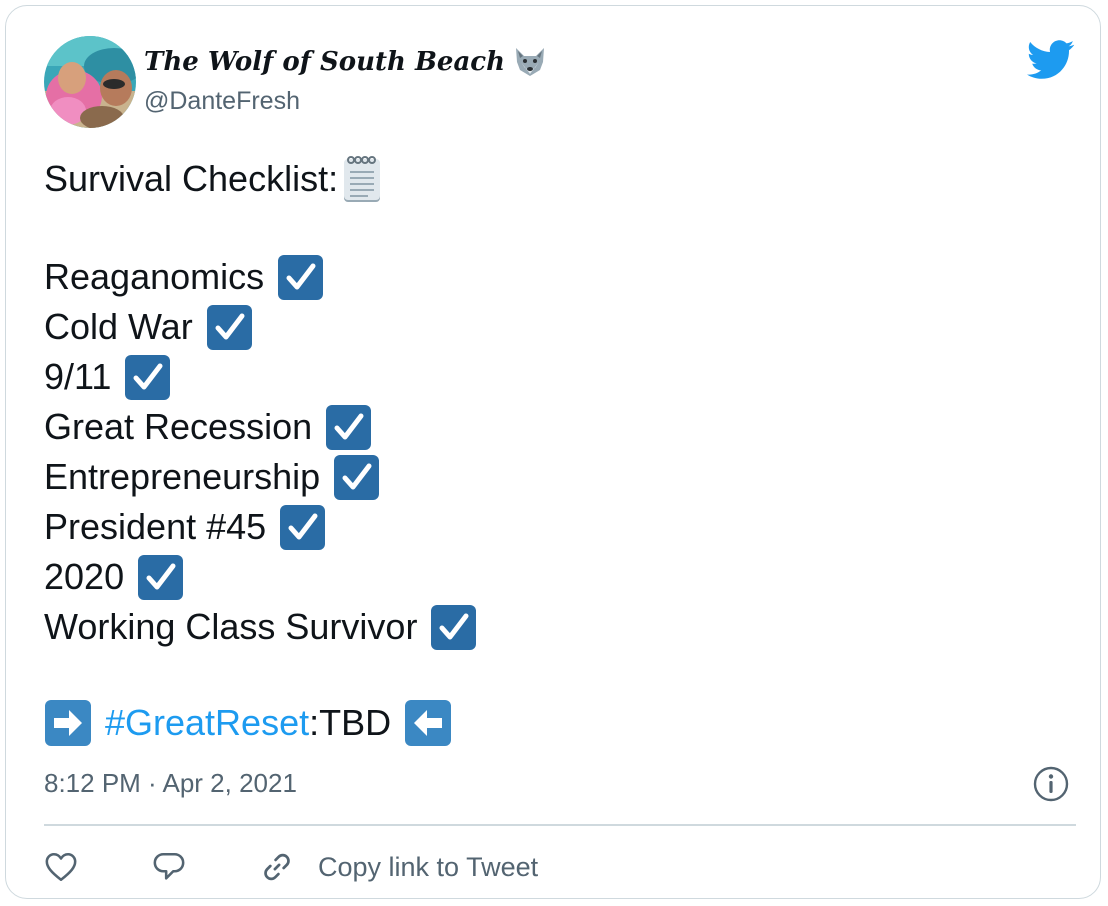 This screenshot has height=906, width=1108. I want to click on hashtag-line: #GreatReset :TBD, so click(248, 723).